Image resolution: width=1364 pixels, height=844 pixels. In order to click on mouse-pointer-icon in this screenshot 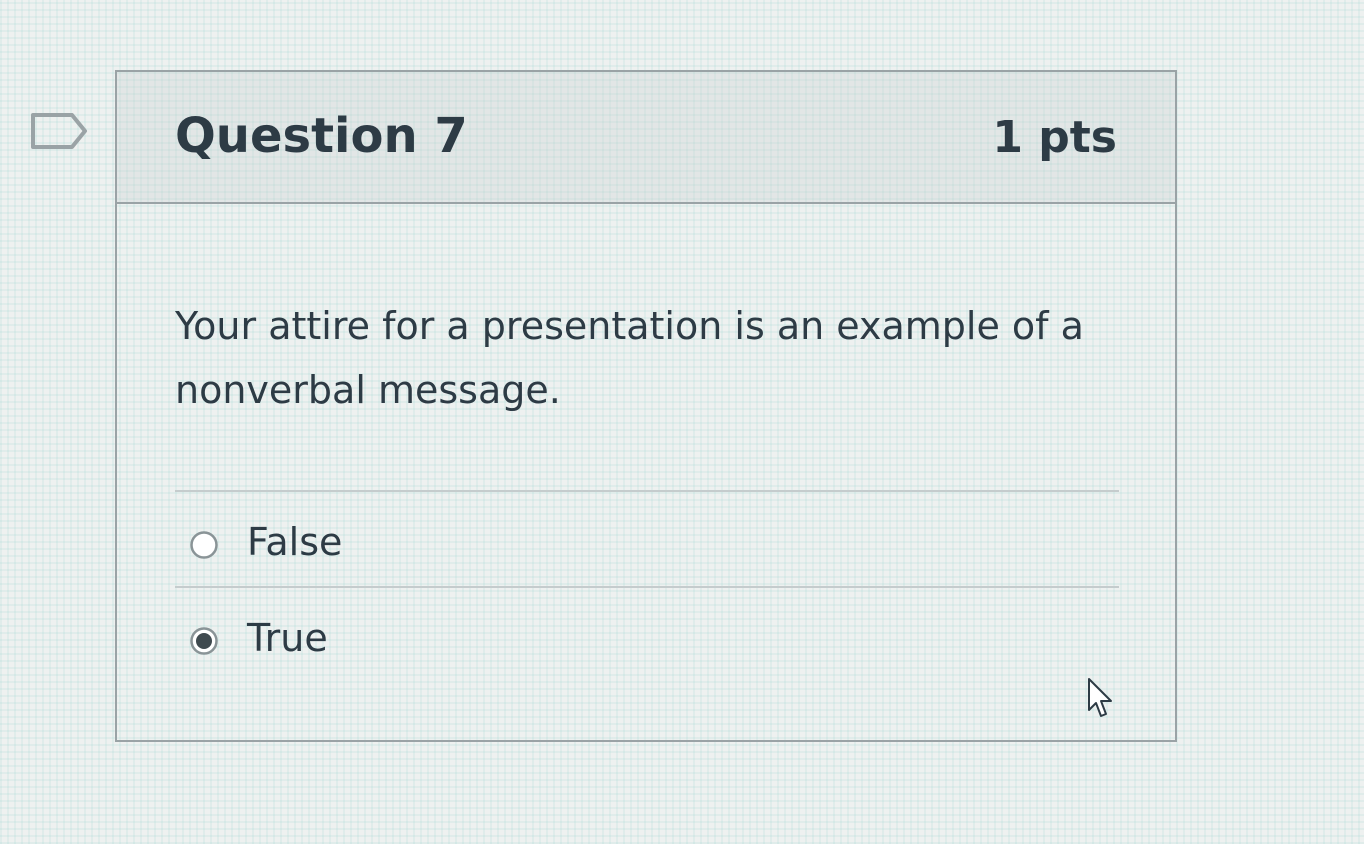, I will do `click(1100, 697)`.